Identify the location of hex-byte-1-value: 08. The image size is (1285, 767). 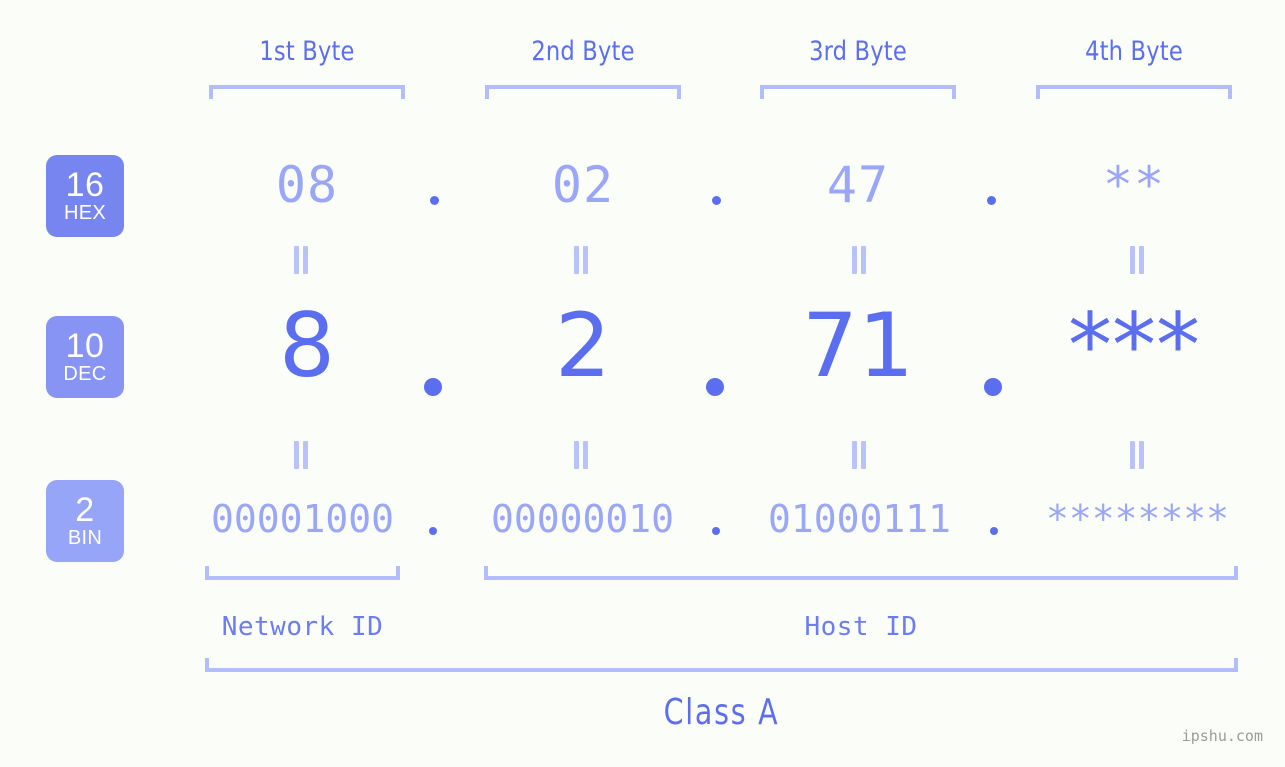
(307, 185).